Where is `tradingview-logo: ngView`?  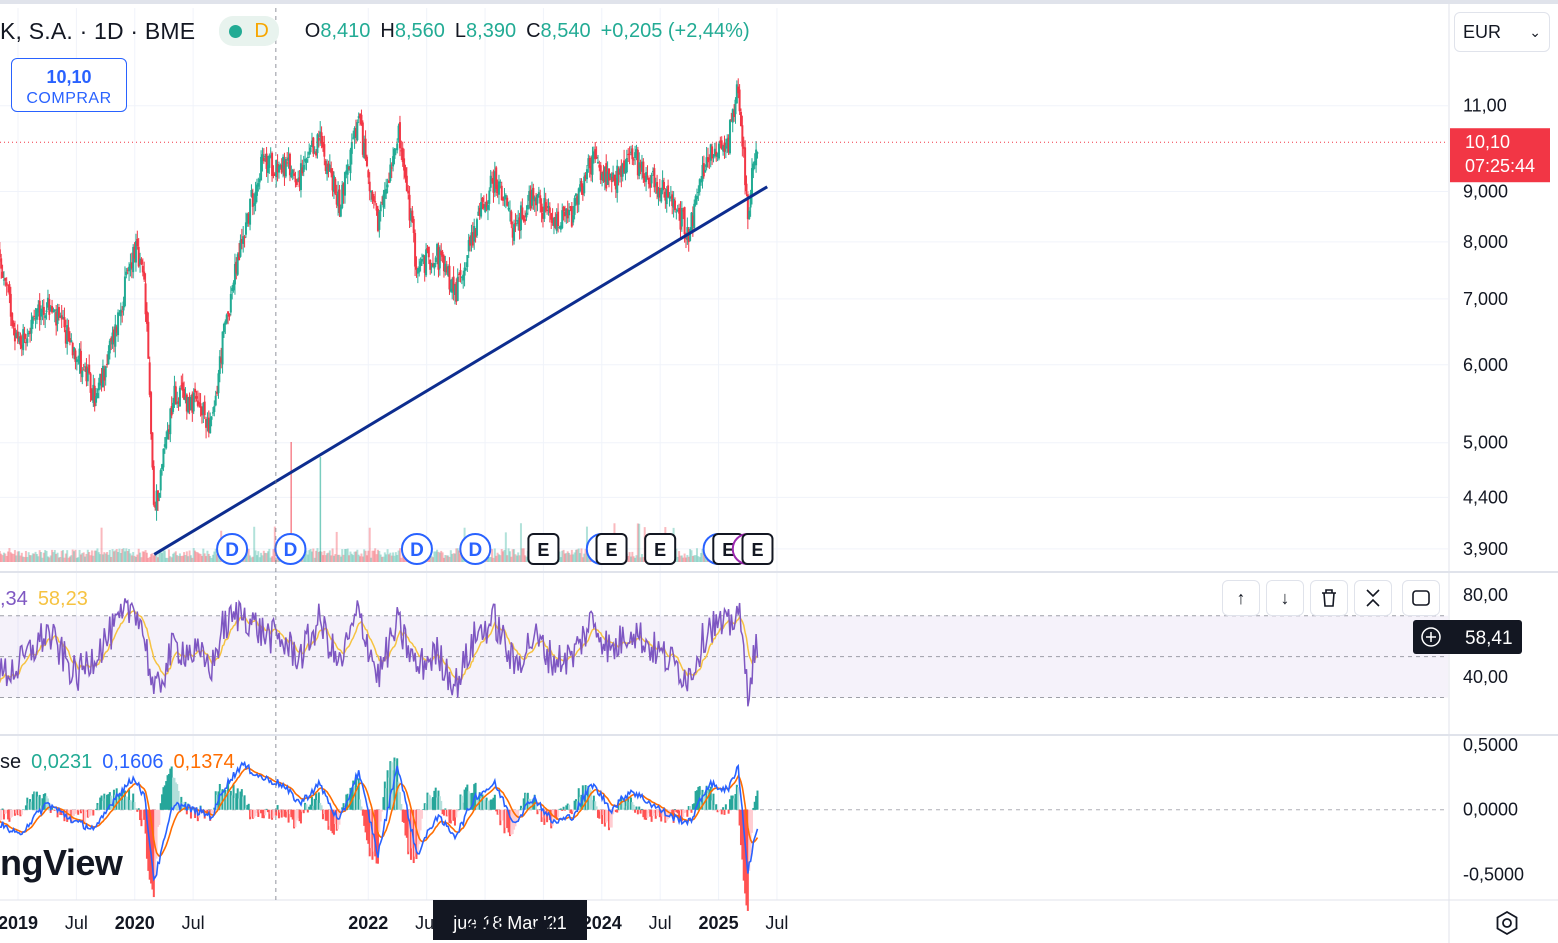
tradingview-logo: ngView is located at coordinates (61, 863).